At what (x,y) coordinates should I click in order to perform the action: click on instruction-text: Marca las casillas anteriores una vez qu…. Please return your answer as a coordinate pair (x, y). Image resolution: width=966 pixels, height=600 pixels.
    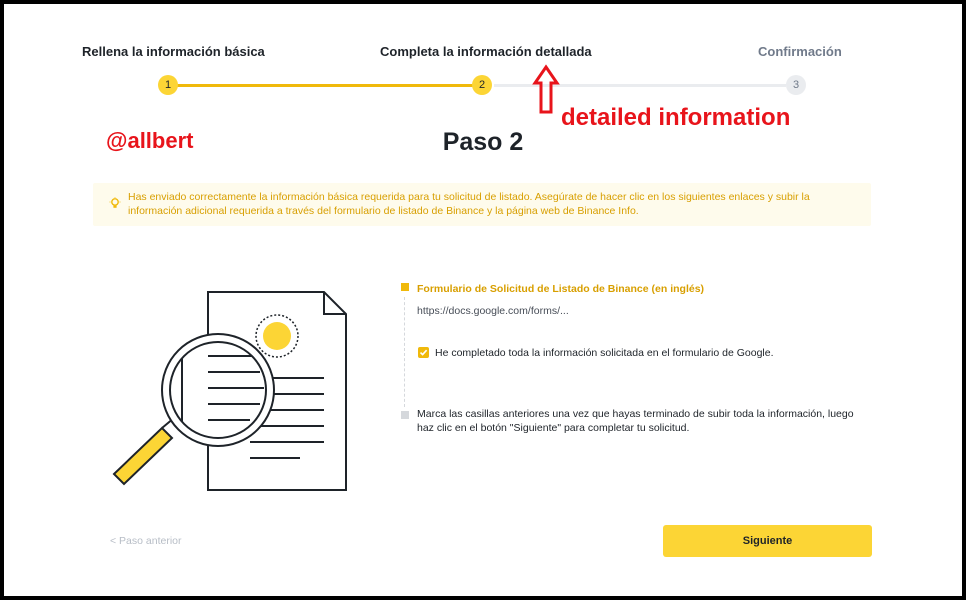
    Looking at the image, I should click on (635, 421).